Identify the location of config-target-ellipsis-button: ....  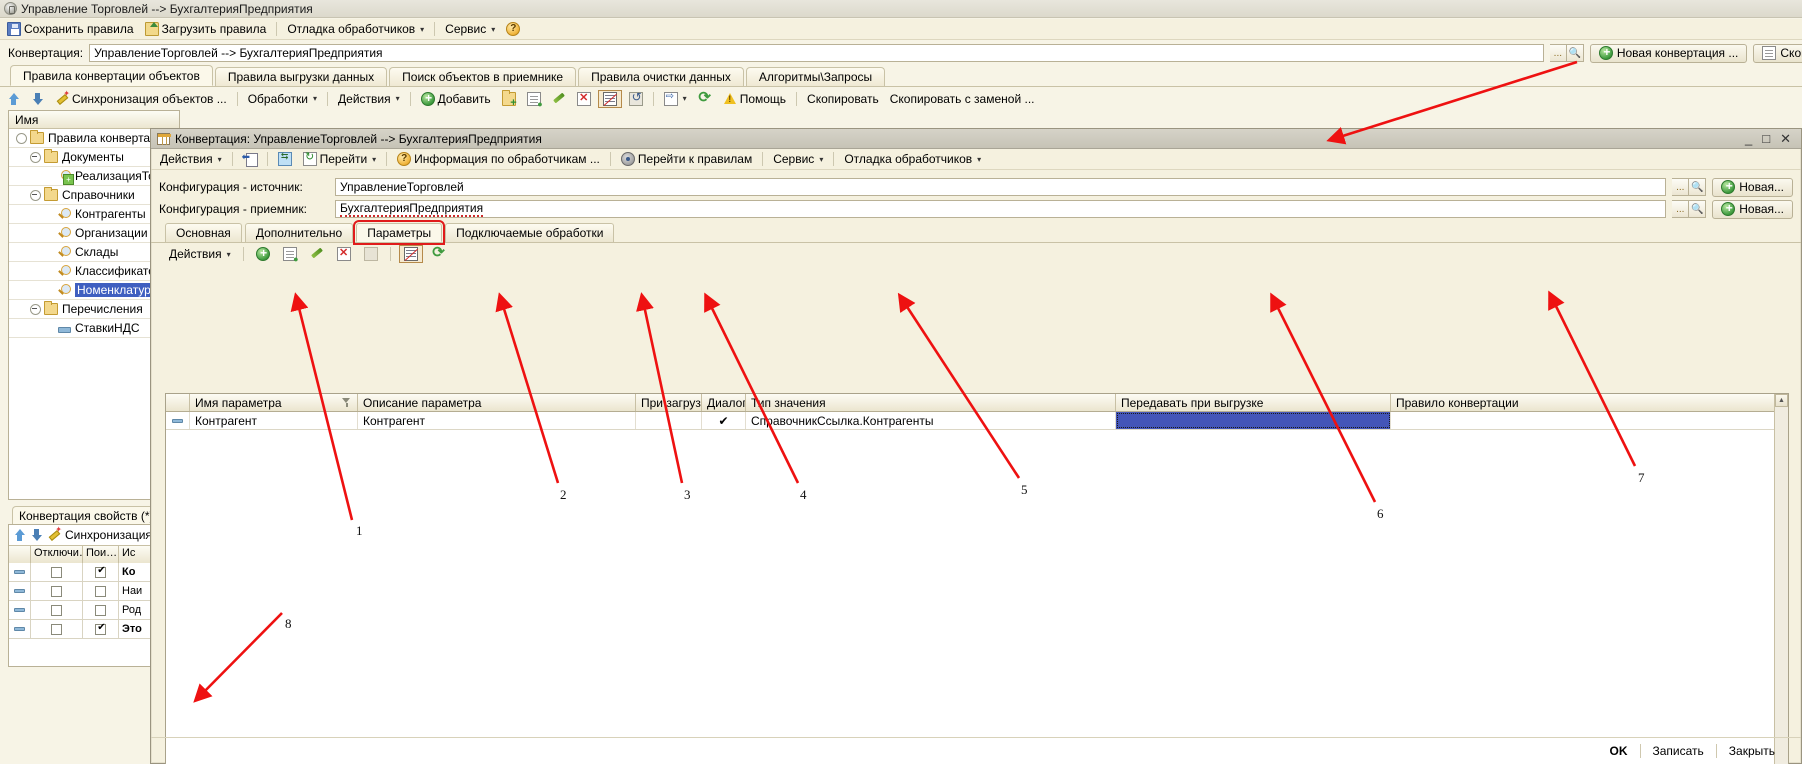
(1681, 209).